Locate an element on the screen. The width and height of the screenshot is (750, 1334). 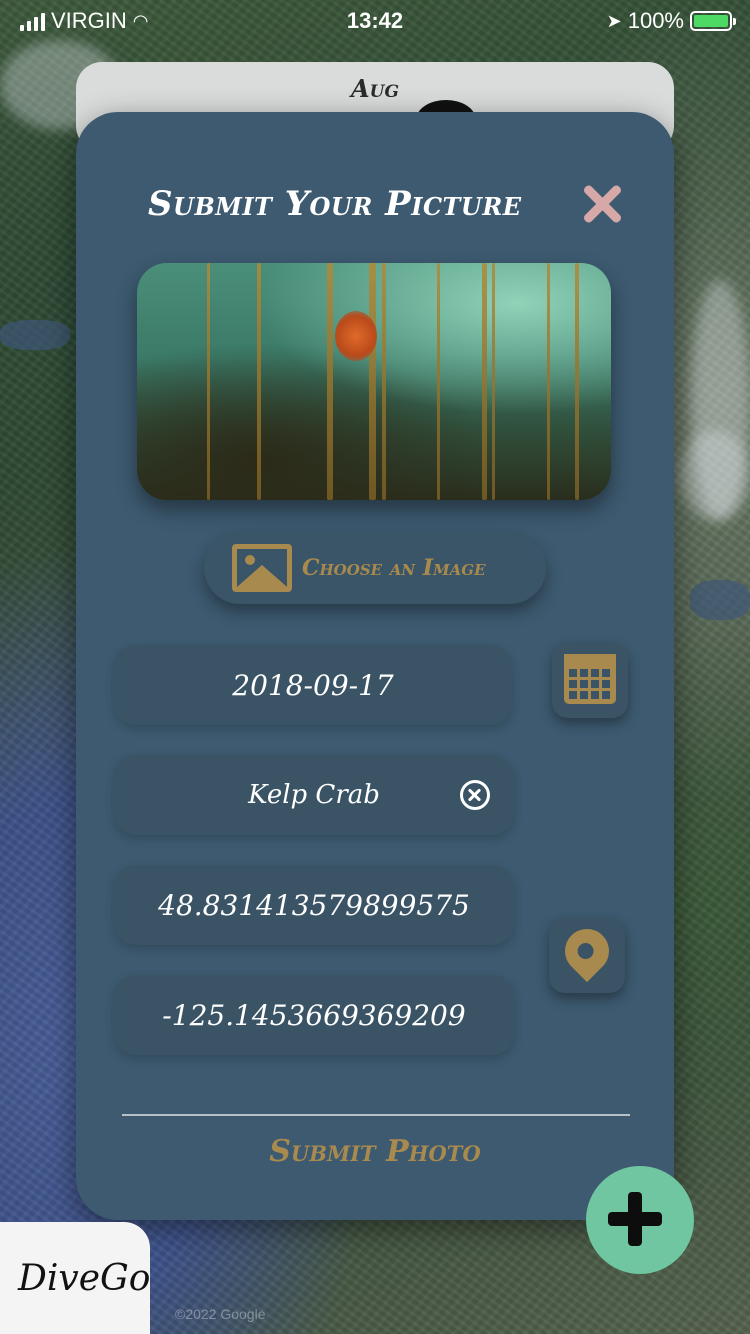
brand-tab: DiveGo is located at coordinates (75, 1278).